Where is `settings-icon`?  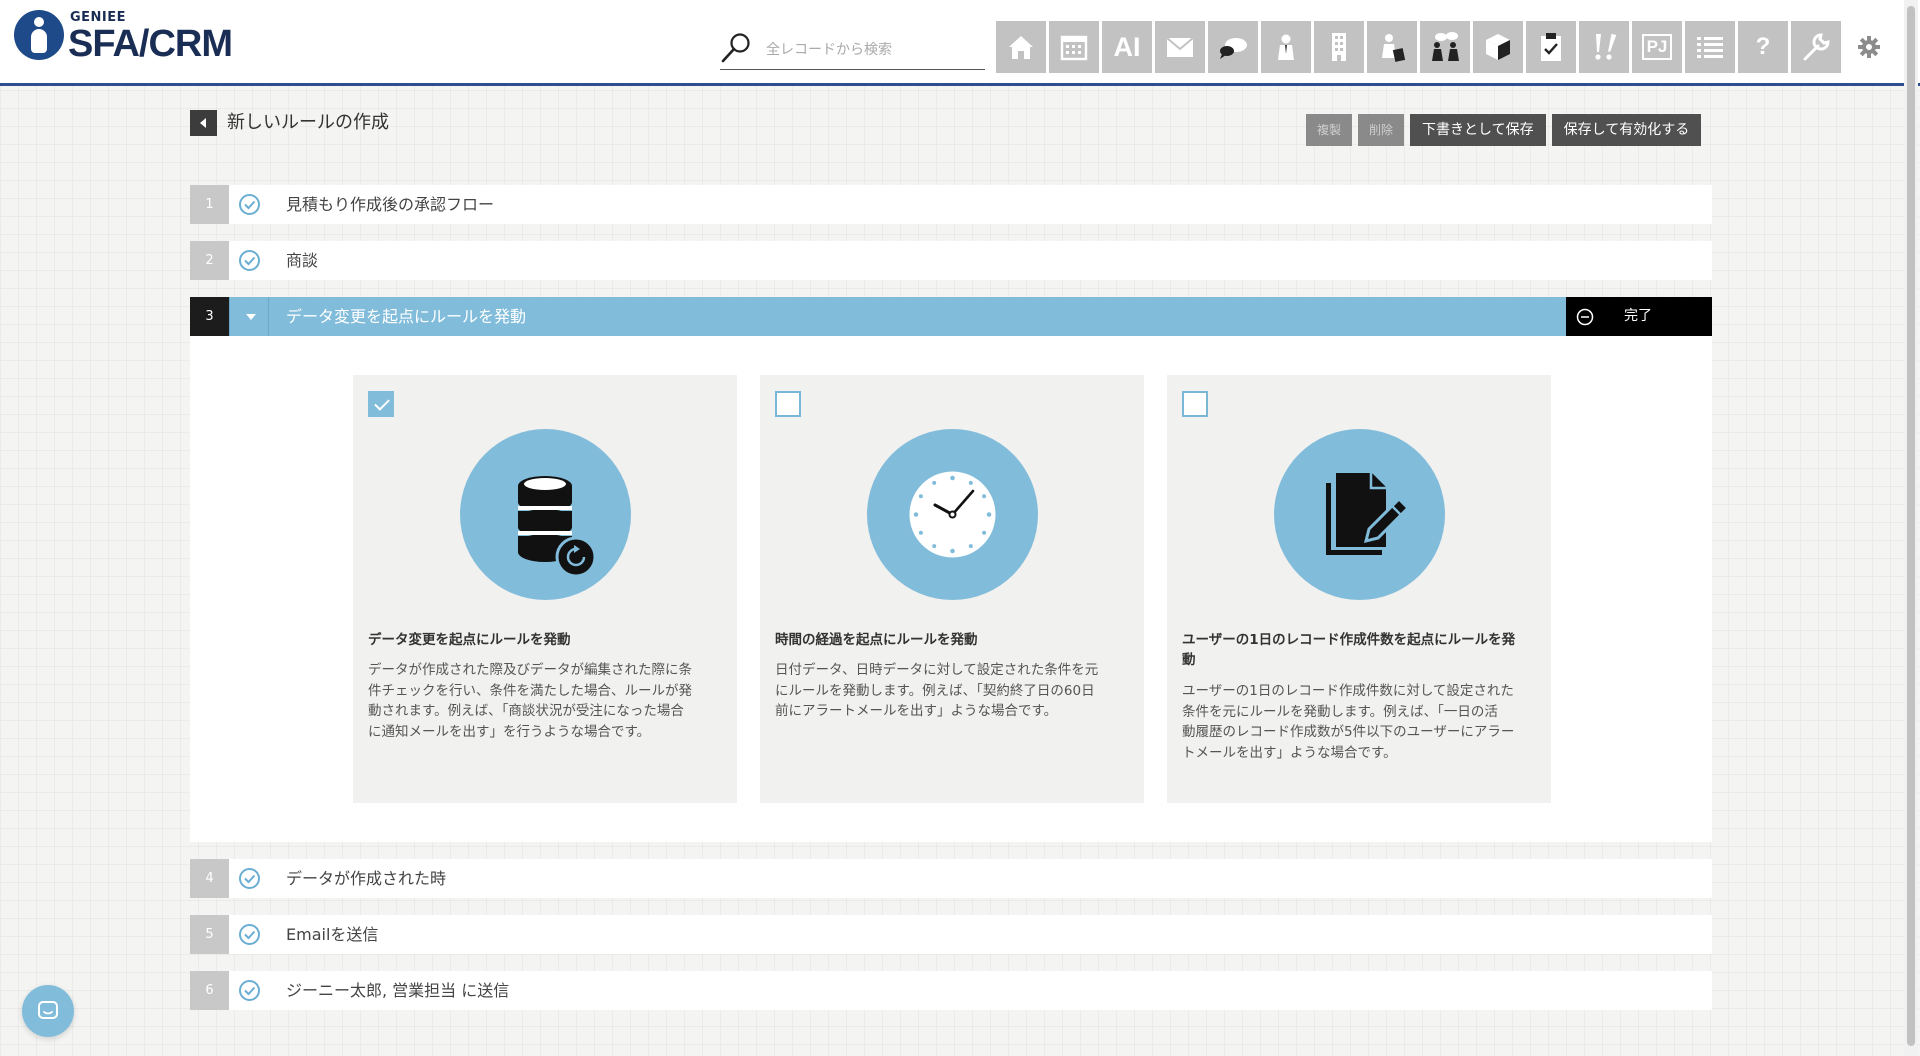 settings-icon is located at coordinates (1869, 47).